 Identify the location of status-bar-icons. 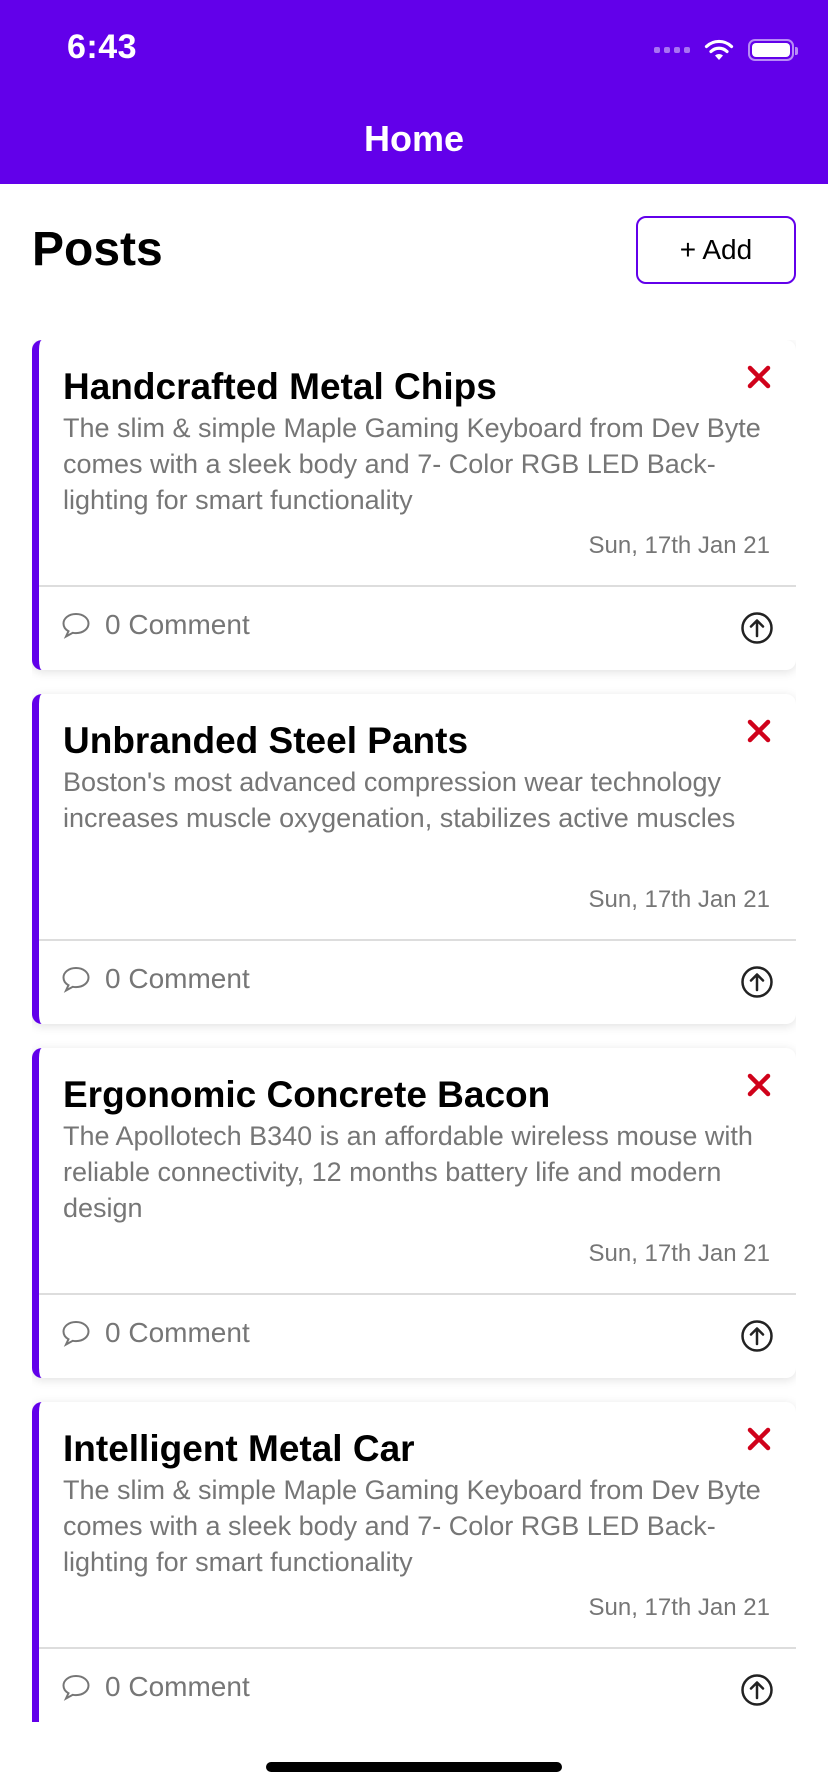
(726, 50).